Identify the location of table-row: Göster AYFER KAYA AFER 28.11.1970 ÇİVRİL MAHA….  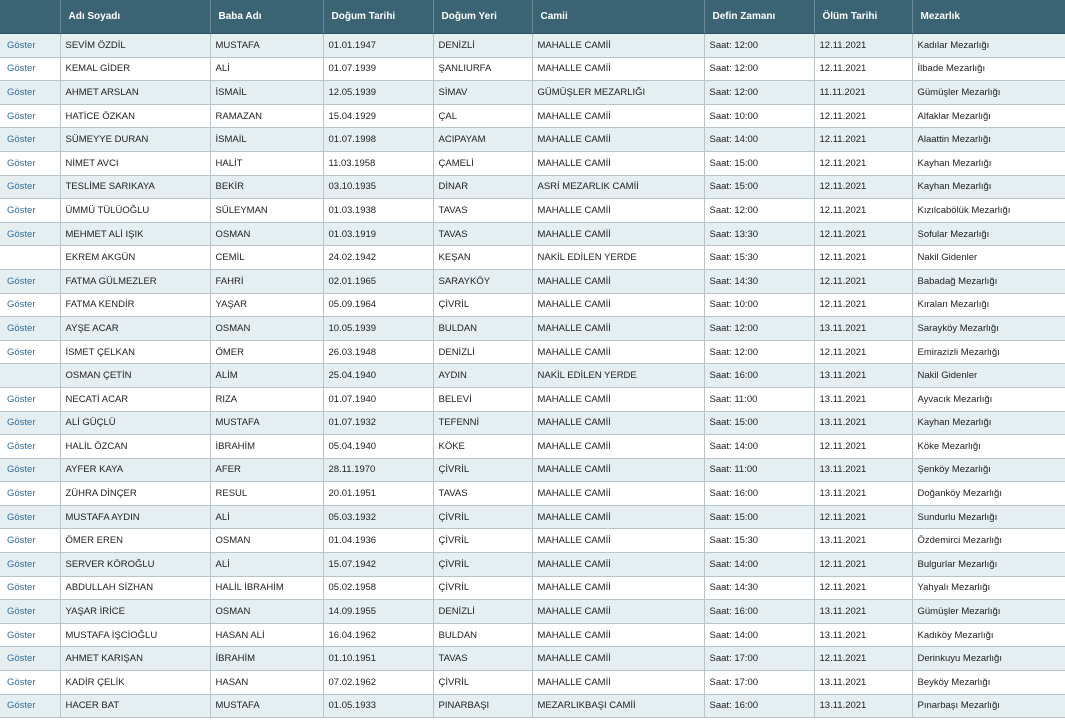
(532, 470).